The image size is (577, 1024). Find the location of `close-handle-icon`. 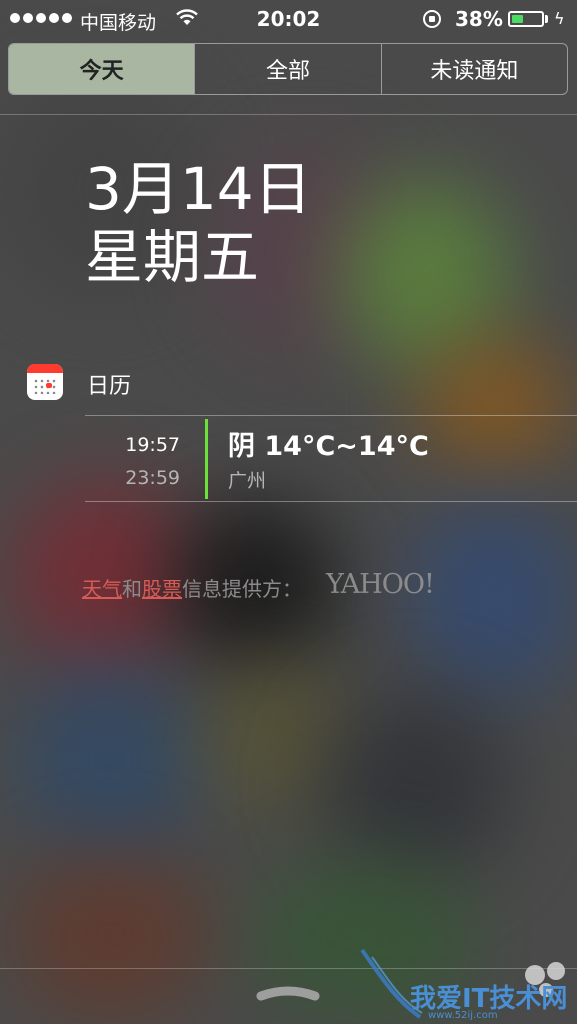

close-handle-icon is located at coordinates (288, 992).